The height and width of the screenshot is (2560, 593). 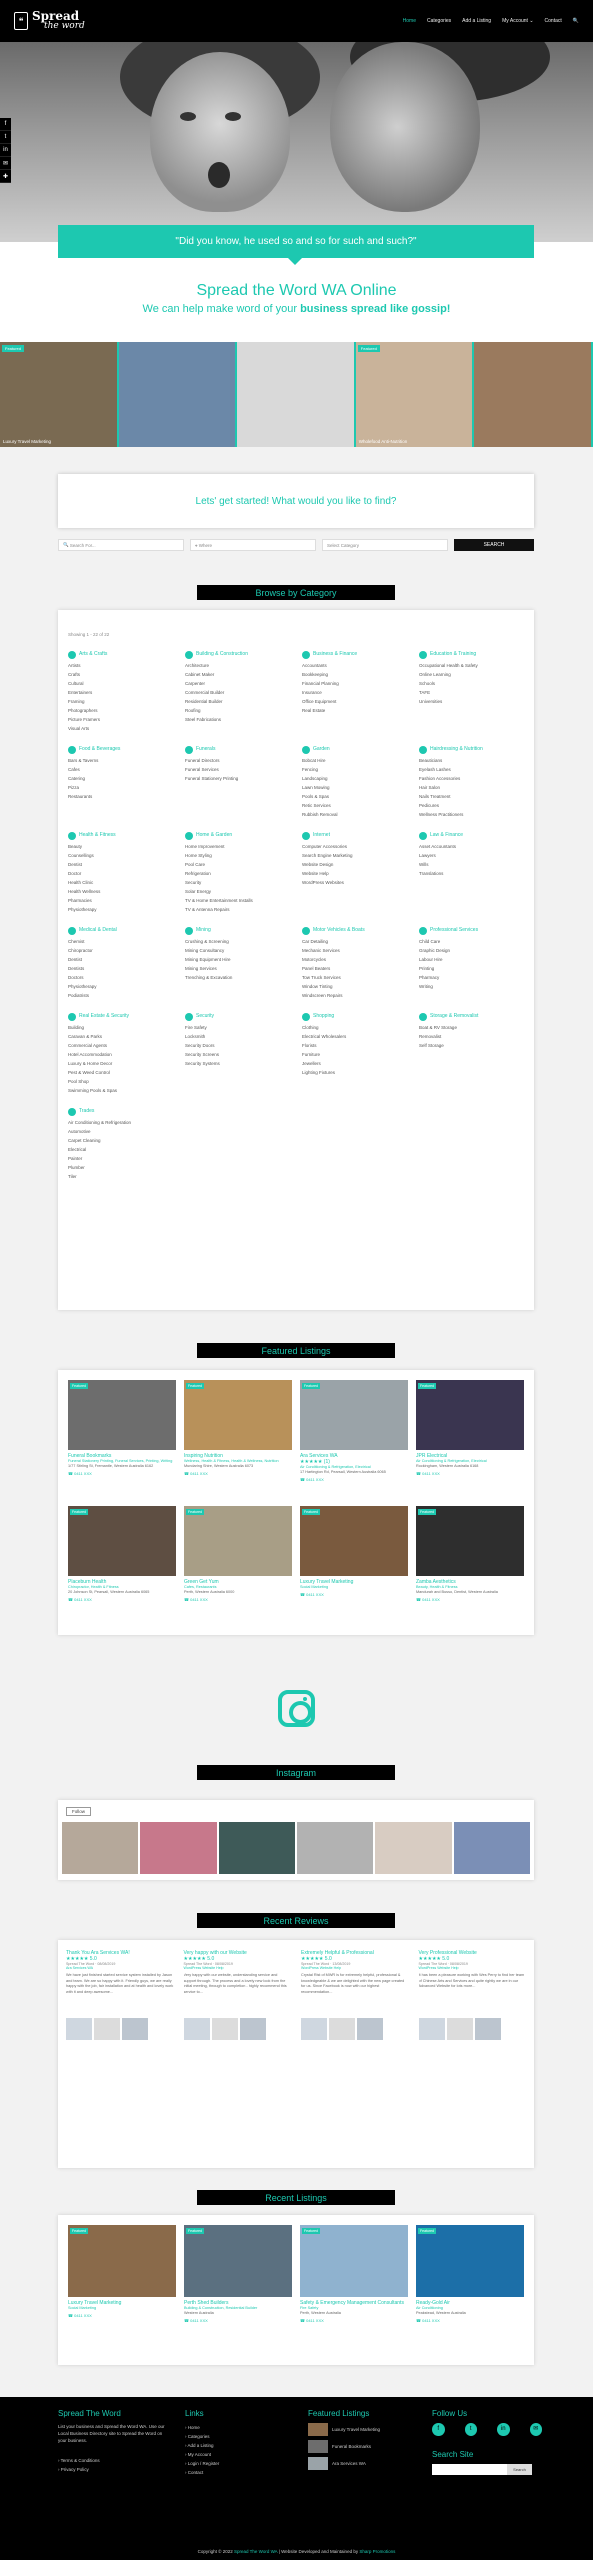 What do you see at coordinates (473, 1968) in the screenshot?
I see `review-listing-link: WordPress Website Help` at bounding box center [473, 1968].